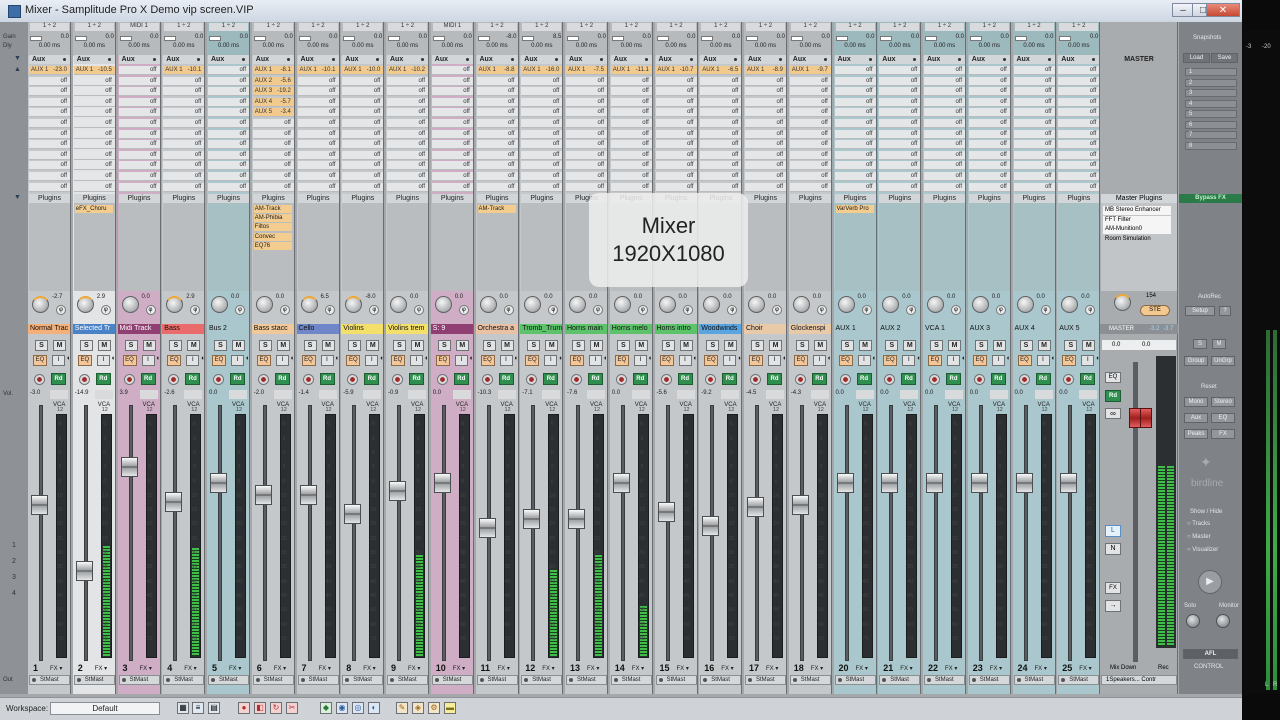  I want to click on solo-level-knob, so click(1193, 621).